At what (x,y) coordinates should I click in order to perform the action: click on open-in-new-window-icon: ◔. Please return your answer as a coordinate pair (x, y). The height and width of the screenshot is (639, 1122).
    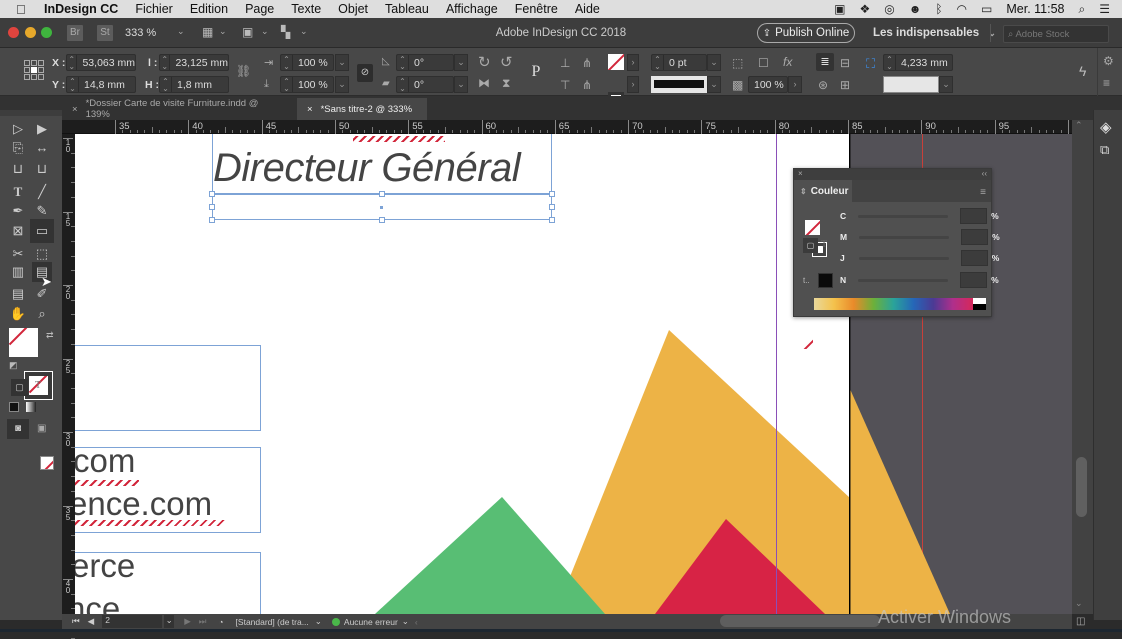
    Looking at the image, I should click on (220, 622).